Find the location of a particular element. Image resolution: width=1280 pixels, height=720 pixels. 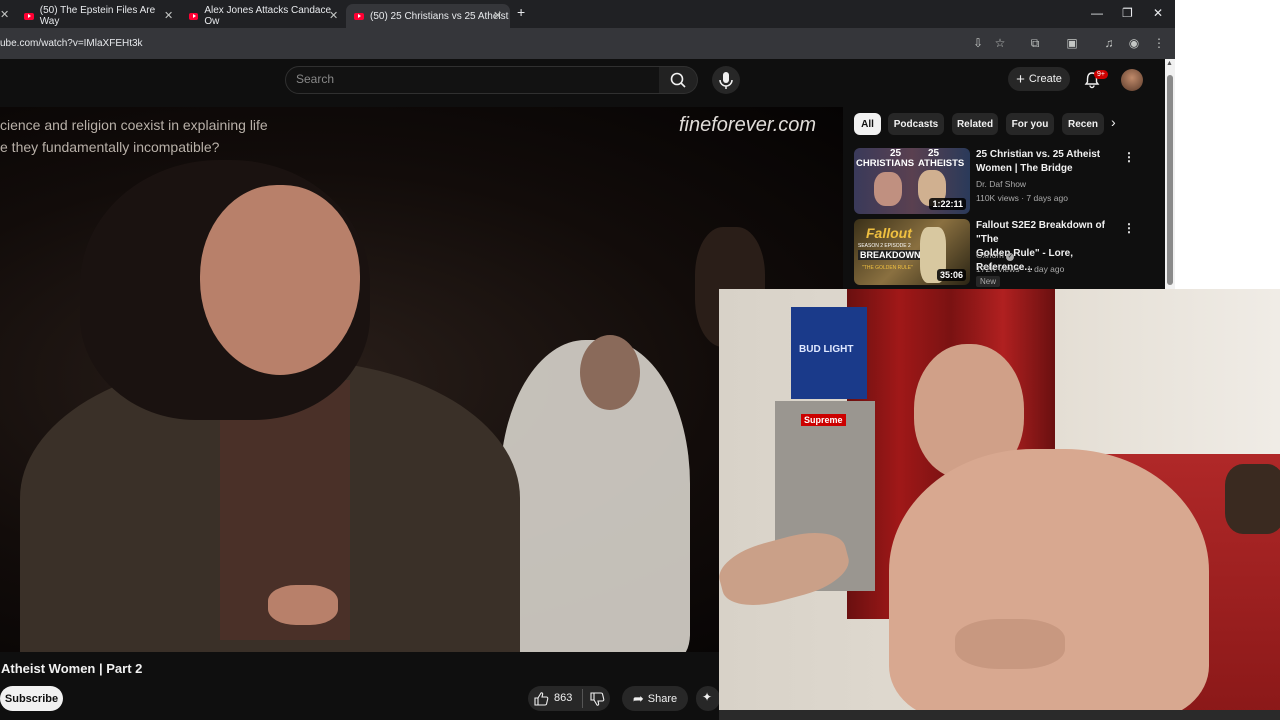

search-icon is located at coordinates (678, 80).